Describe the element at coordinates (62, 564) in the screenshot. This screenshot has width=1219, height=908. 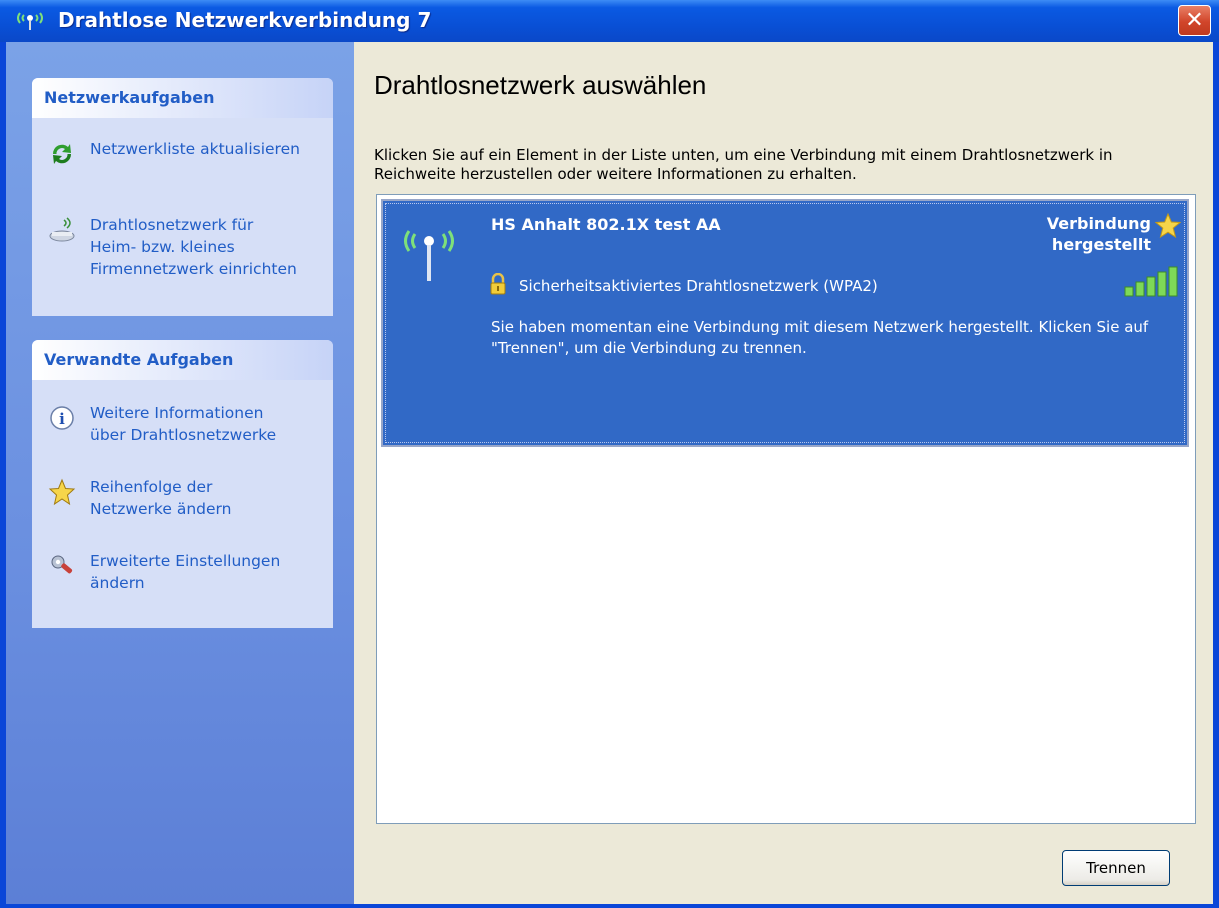
I see `settings-icon` at that location.